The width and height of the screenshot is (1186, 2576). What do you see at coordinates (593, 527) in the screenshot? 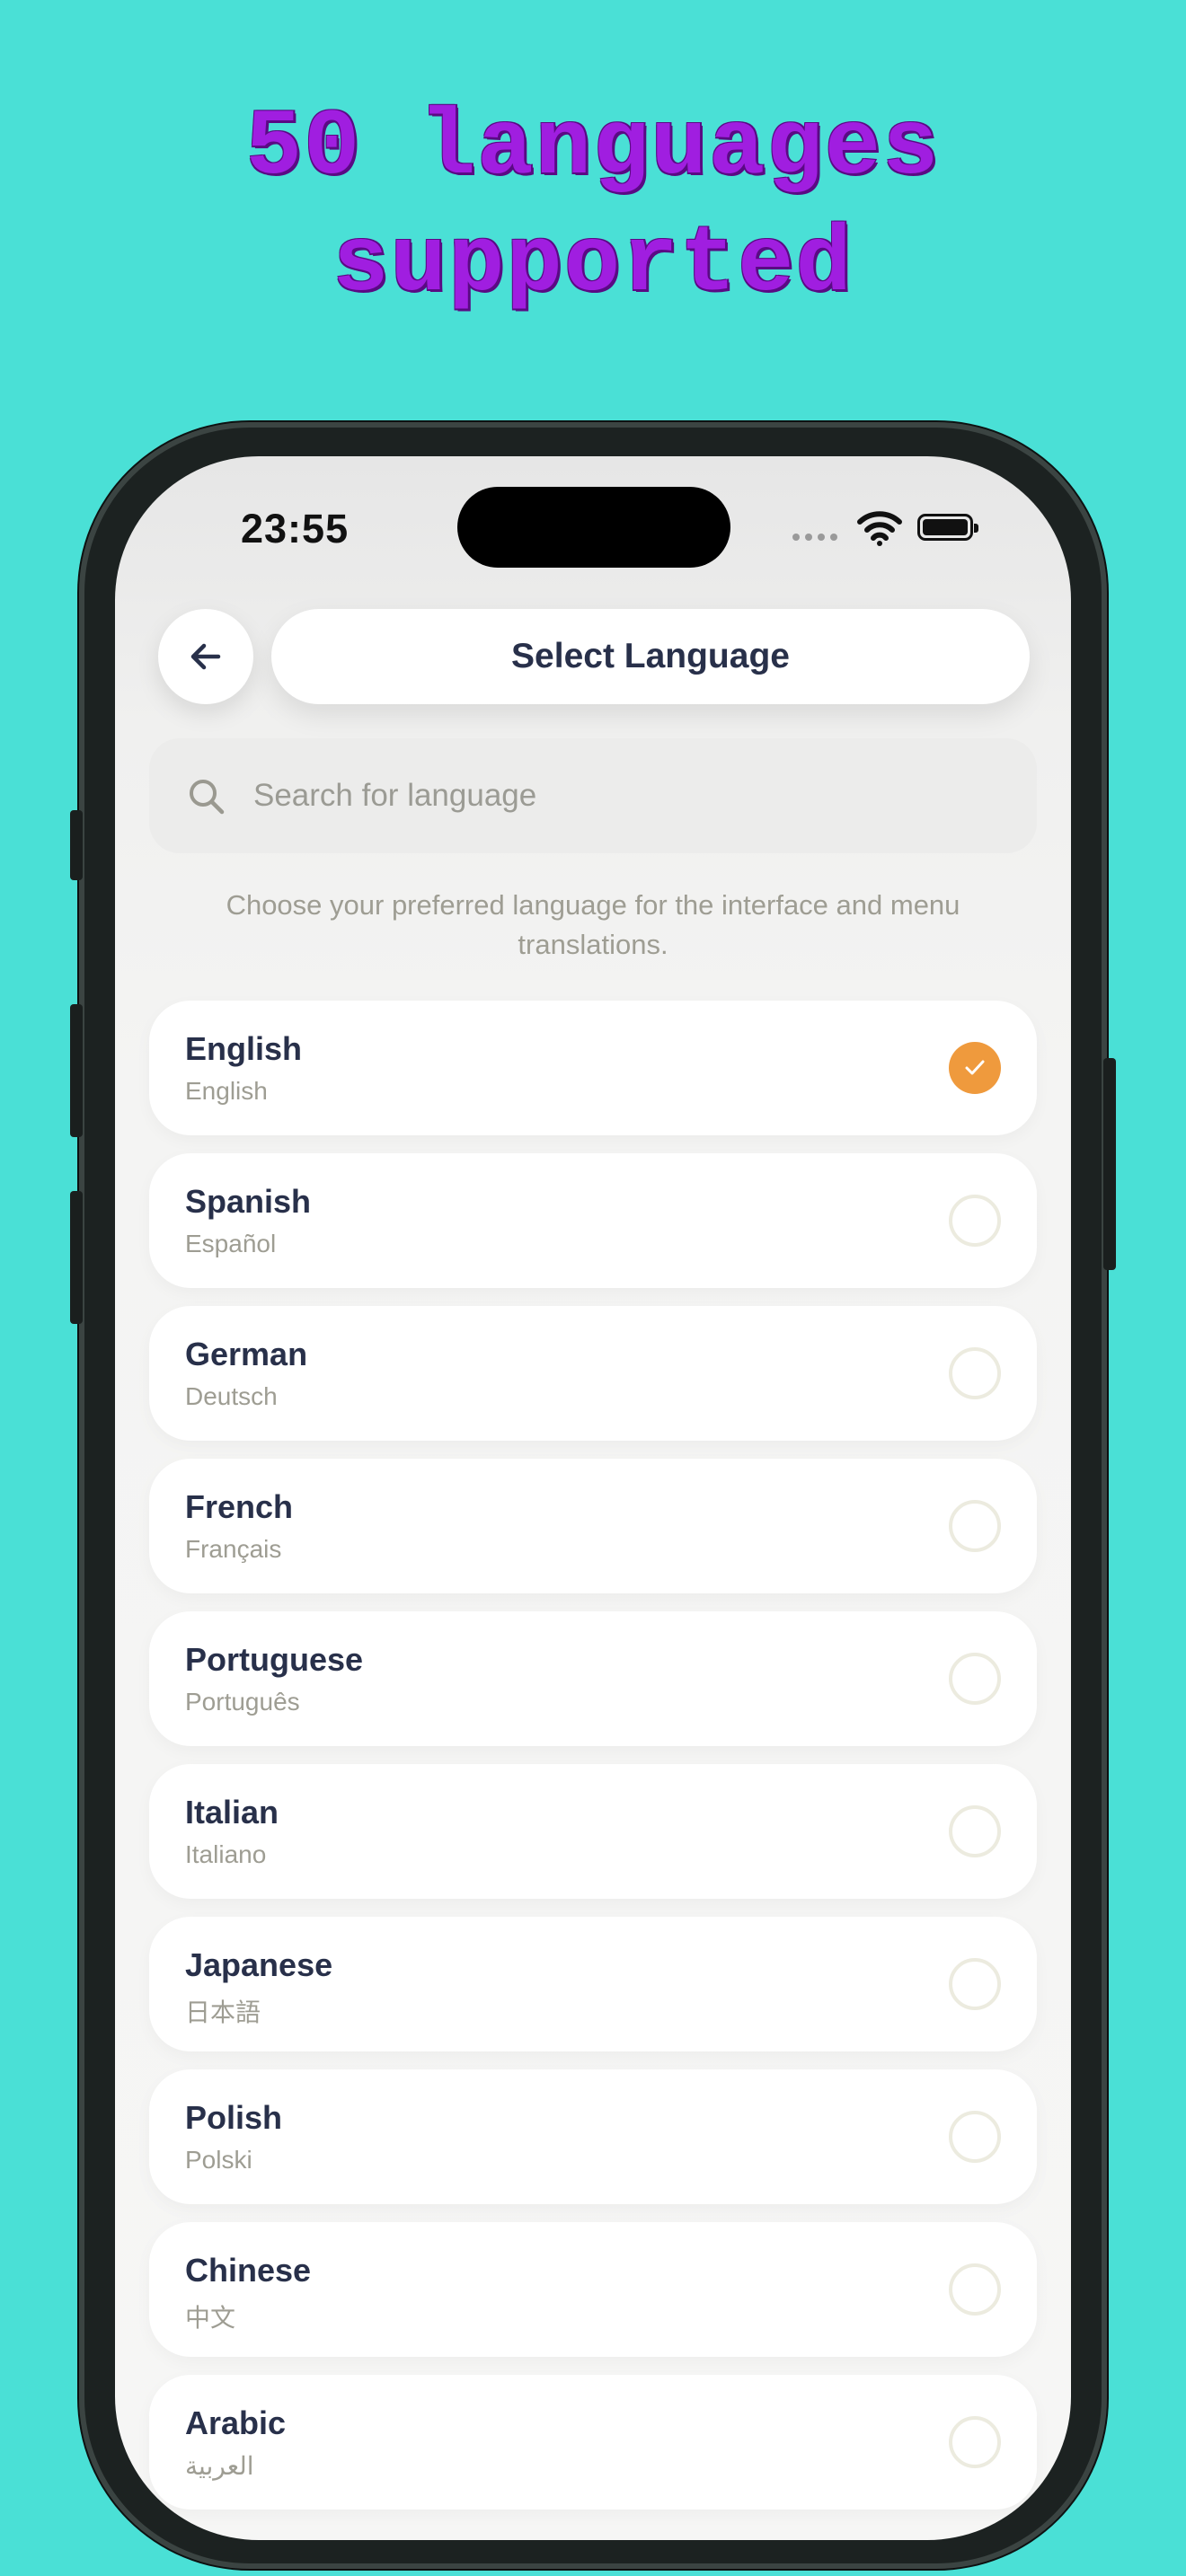
I see `dynamic-island` at bounding box center [593, 527].